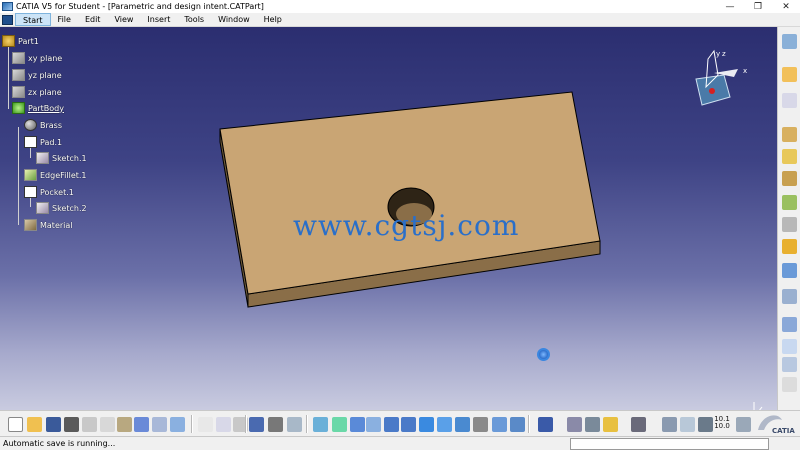 Image resolution: width=800 pixels, height=450 pixels. I want to click on compass-label-y: y, so click(718, 54).